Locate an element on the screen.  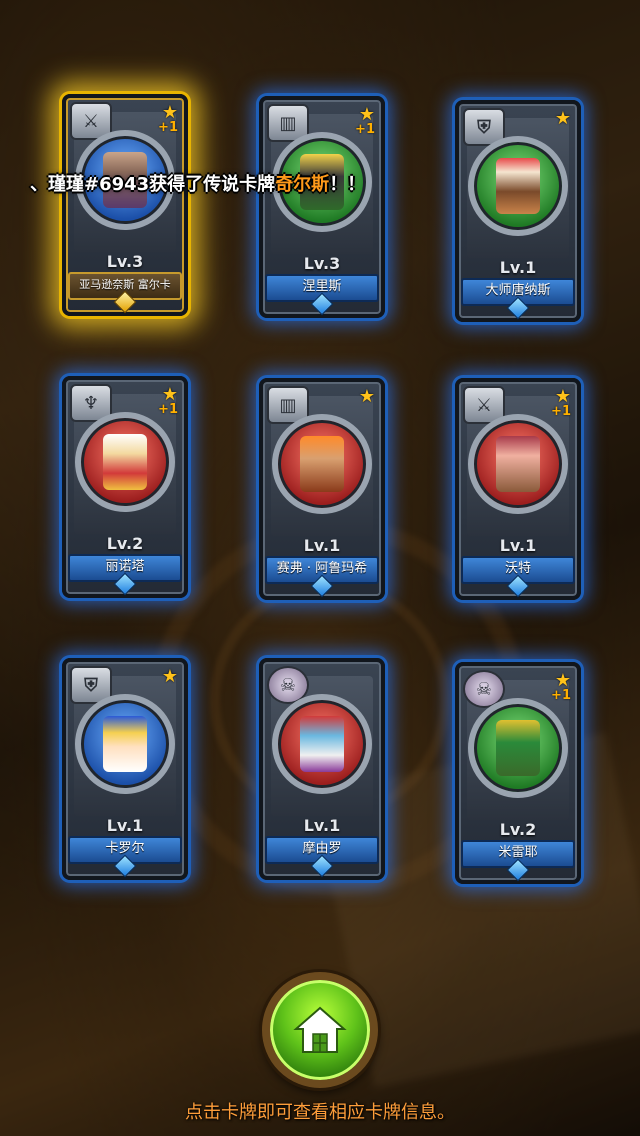
card-6: ⚔ ★ +1 Lv.1 沃特 is located at coordinates (518, 489).